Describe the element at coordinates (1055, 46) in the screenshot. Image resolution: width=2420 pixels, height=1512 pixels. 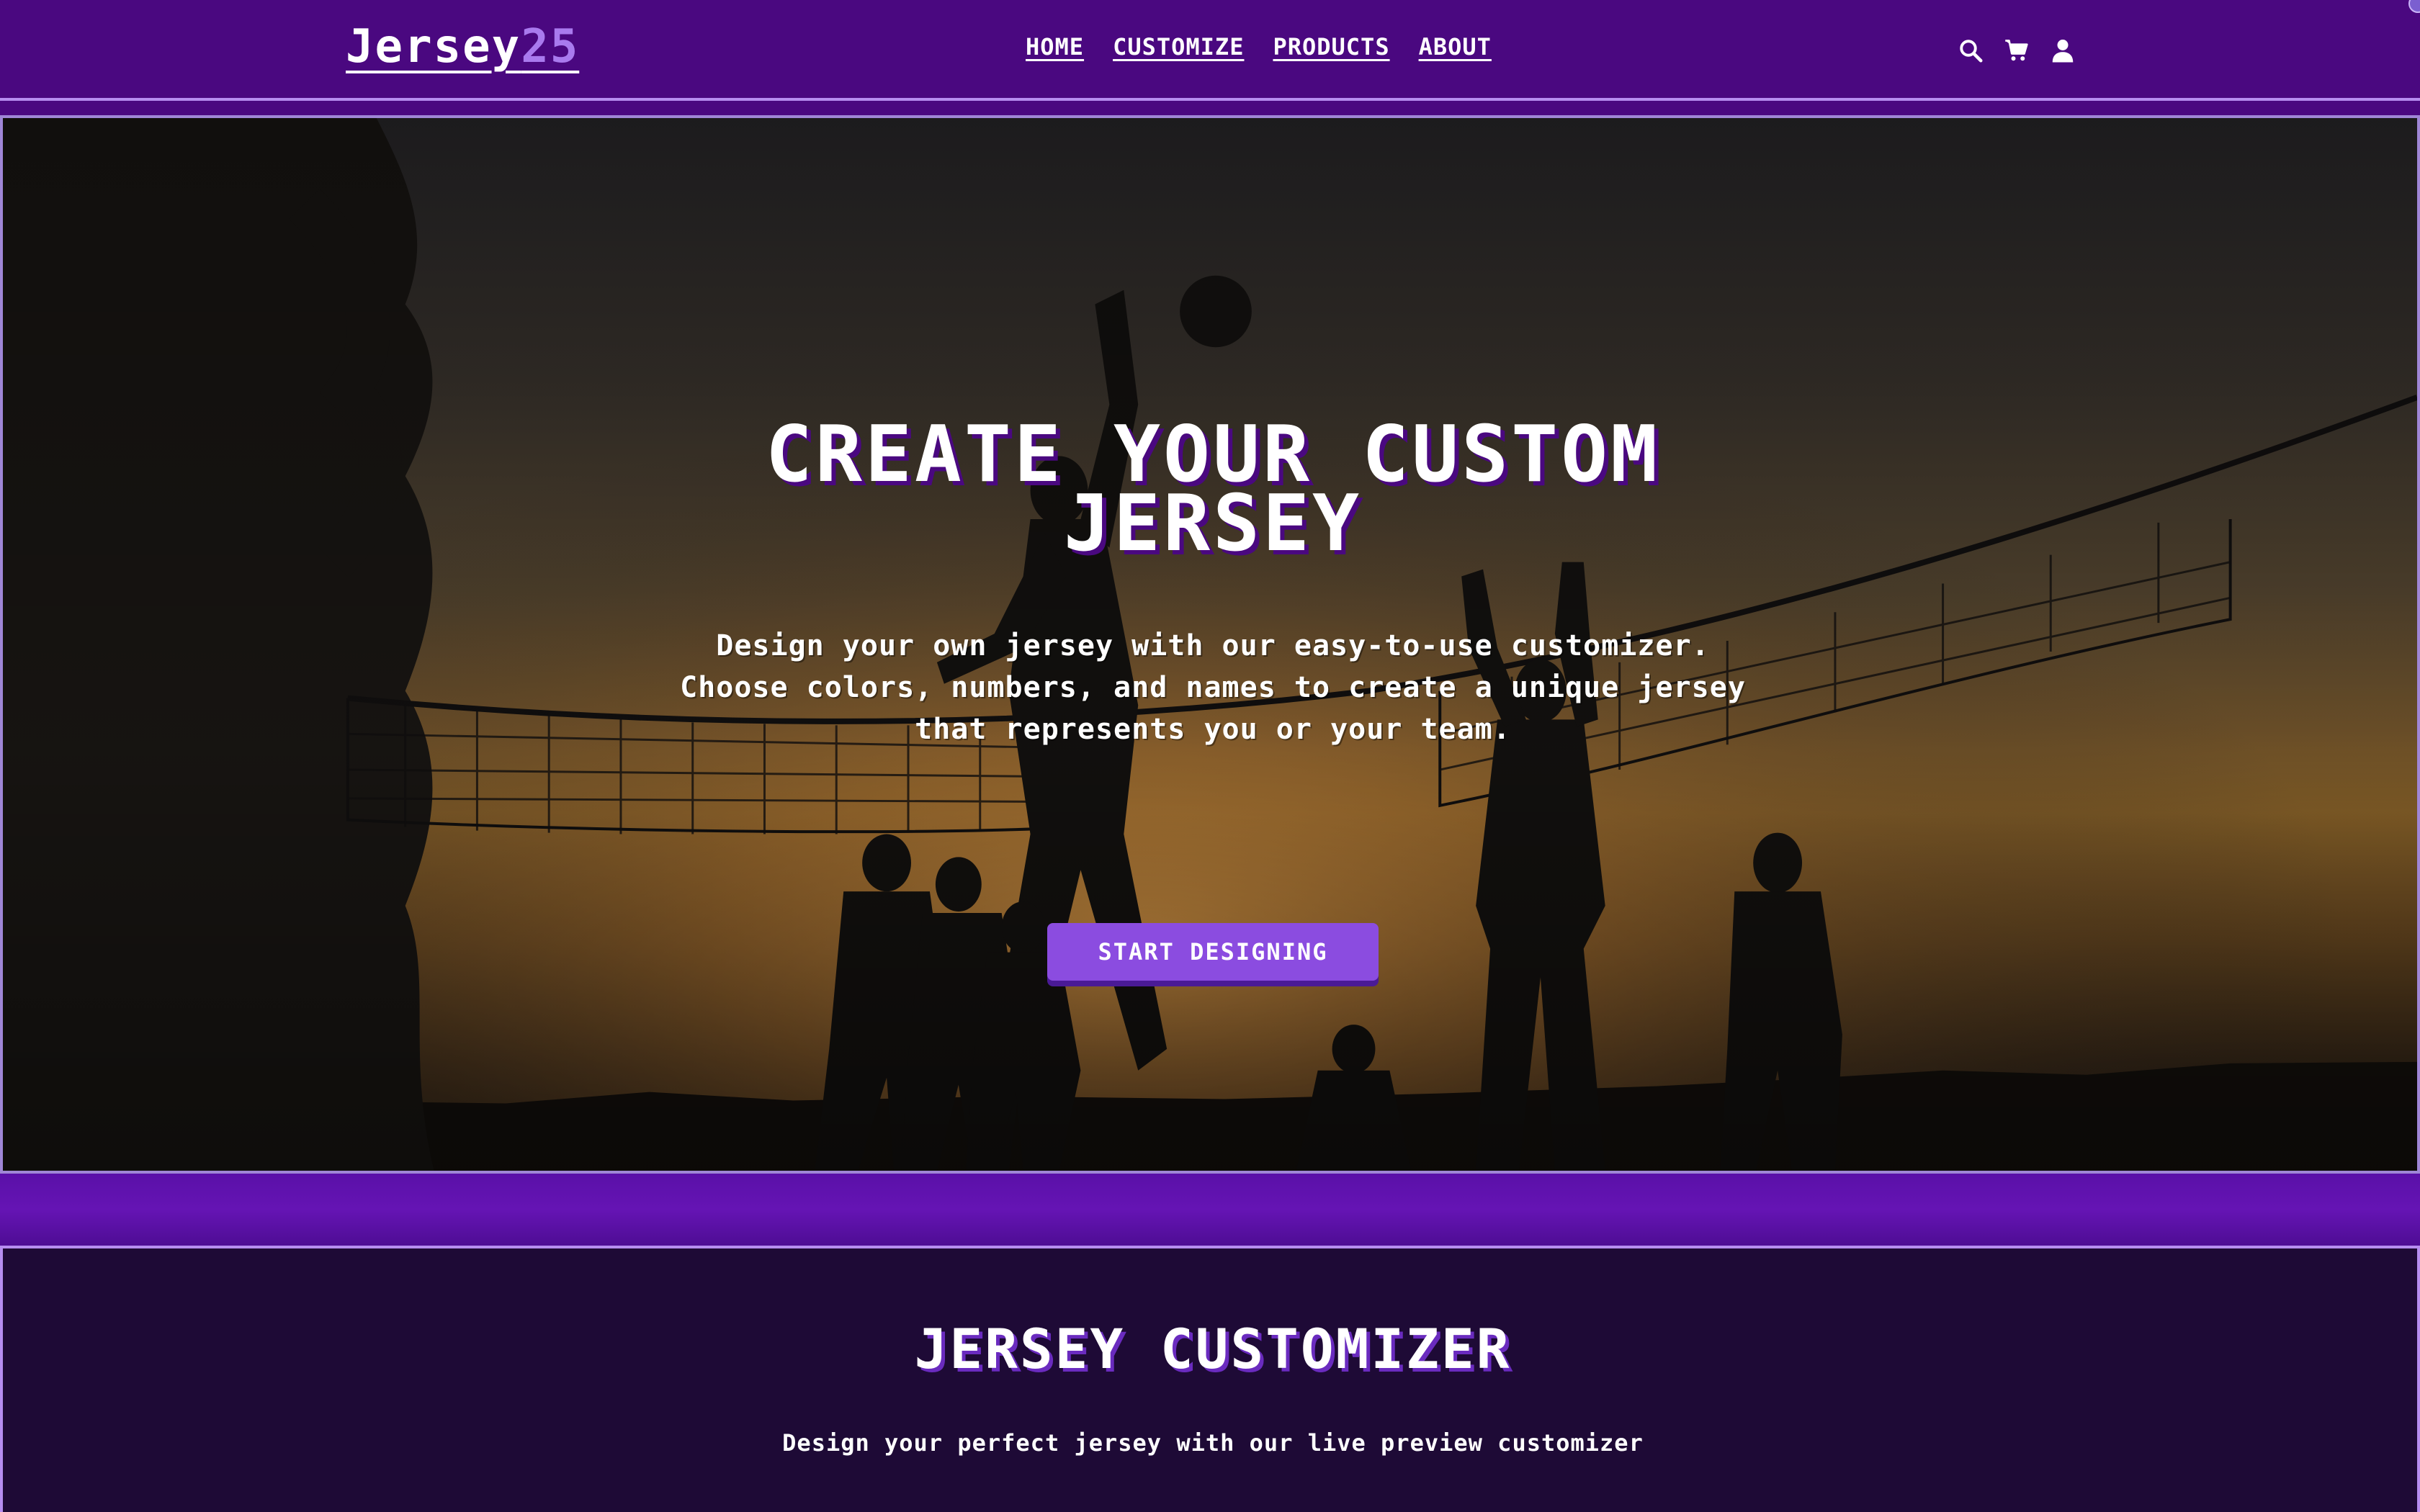
I see `nav-link-home: HOME` at that location.